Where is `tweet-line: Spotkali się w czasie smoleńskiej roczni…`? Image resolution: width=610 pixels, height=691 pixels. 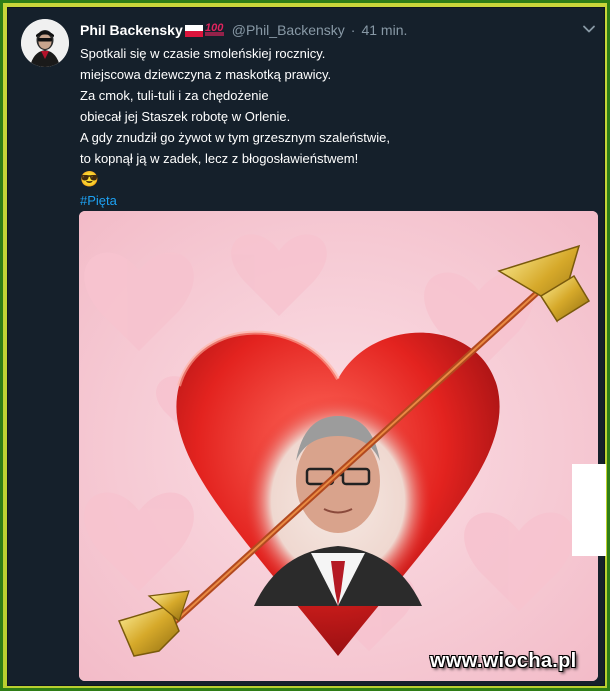
tweet-line: Spotkali się w czasie smoleńskiej roczni… is located at coordinates (203, 53).